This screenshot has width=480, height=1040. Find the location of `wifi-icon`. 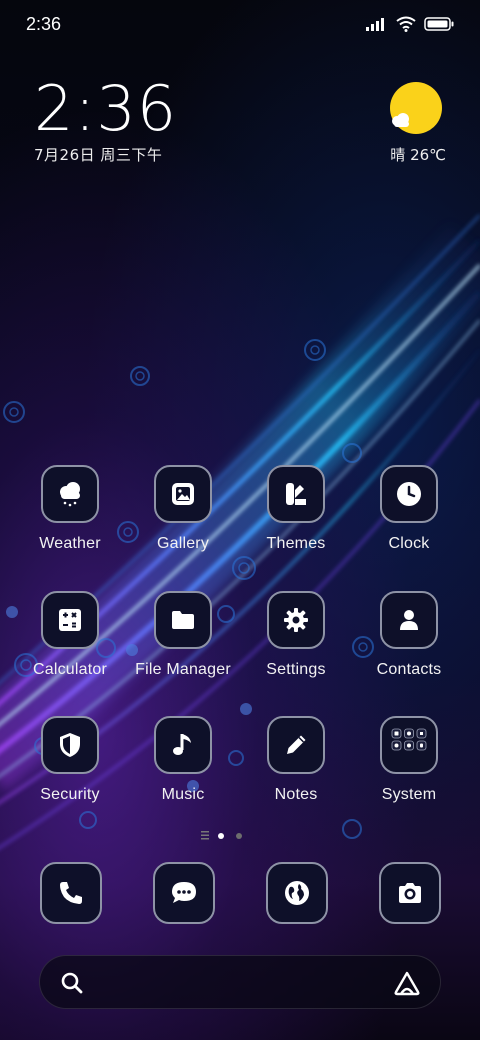

wifi-icon is located at coordinates (406, 24).